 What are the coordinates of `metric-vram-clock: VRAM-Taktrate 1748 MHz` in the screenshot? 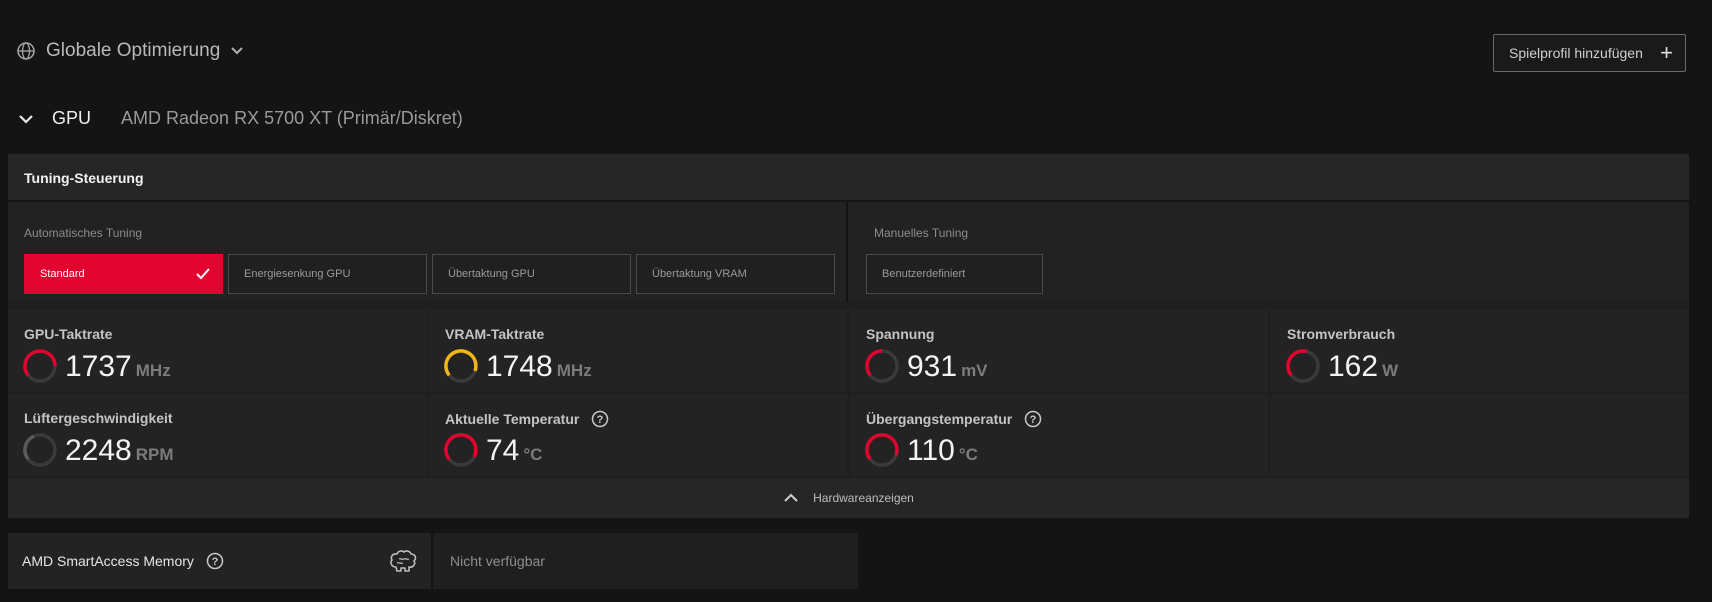 It's located at (638, 351).